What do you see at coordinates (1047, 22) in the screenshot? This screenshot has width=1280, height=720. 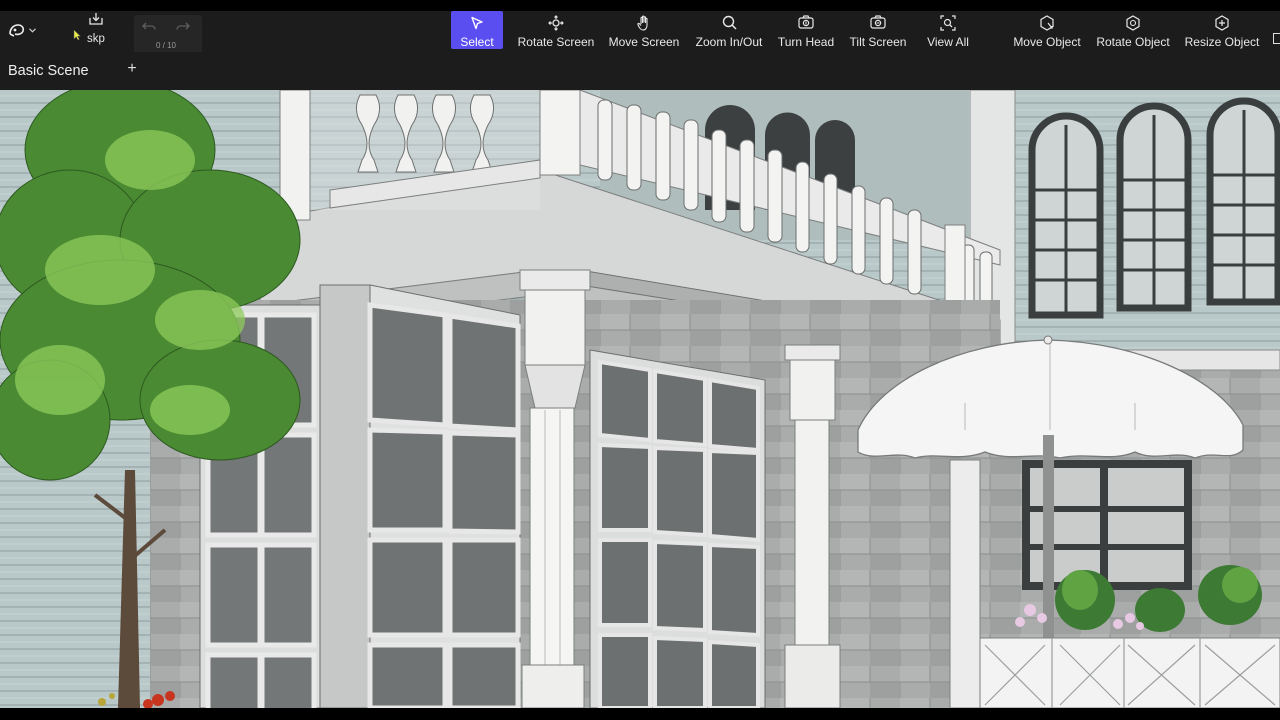 I see `move-object-icon` at bounding box center [1047, 22].